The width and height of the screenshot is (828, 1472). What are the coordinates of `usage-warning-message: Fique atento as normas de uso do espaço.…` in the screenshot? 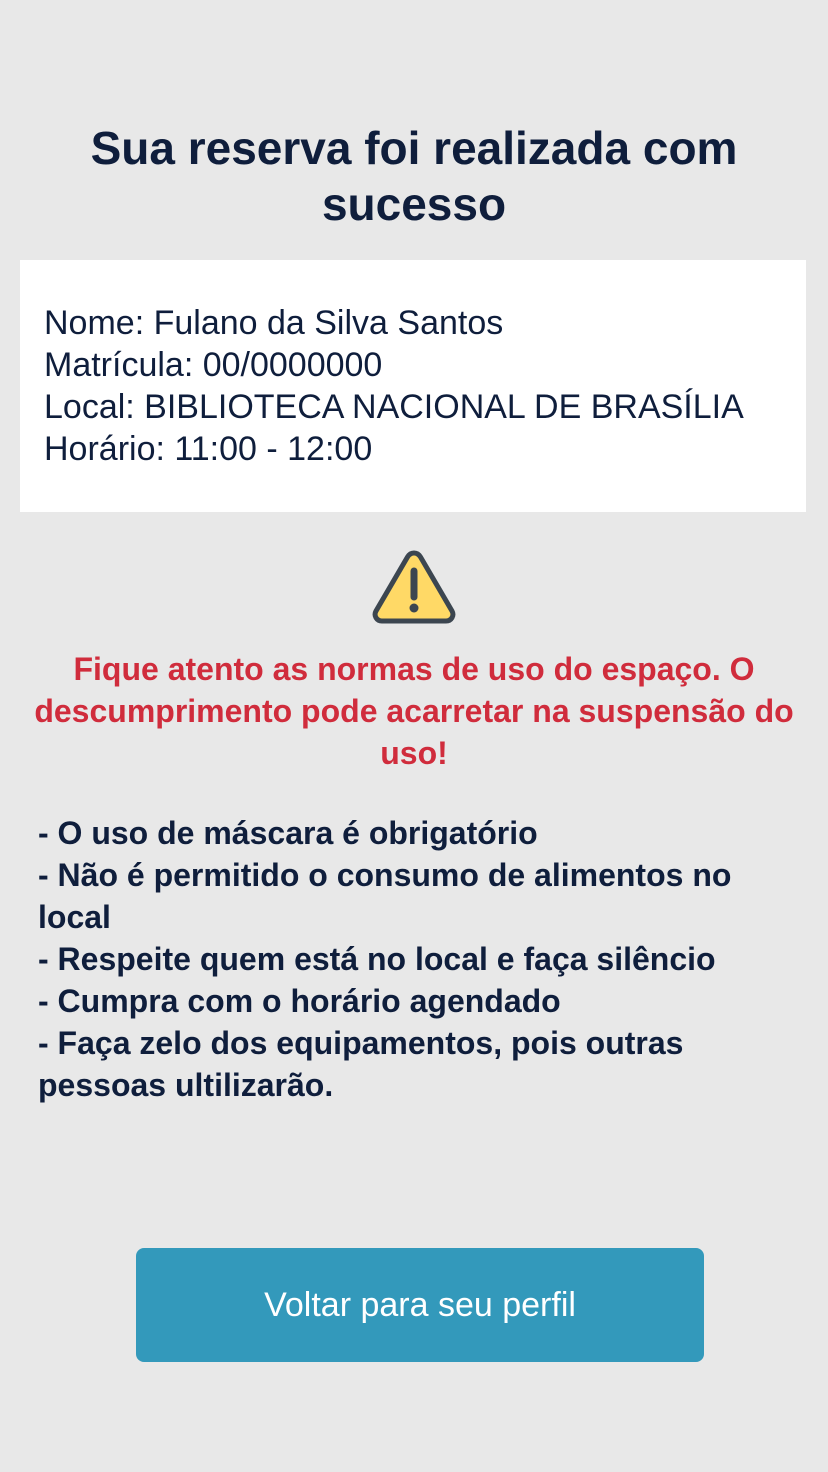 It's located at (414, 711).